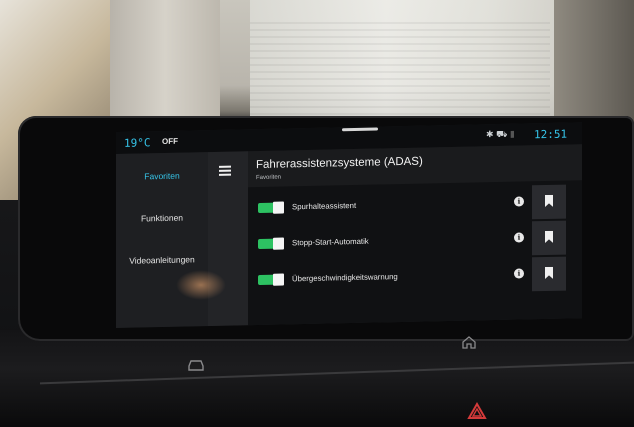 The image size is (634, 427). What do you see at coordinates (551, 134) in the screenshot?
I see `clock: 12:51` at bounding box center [551, 134].